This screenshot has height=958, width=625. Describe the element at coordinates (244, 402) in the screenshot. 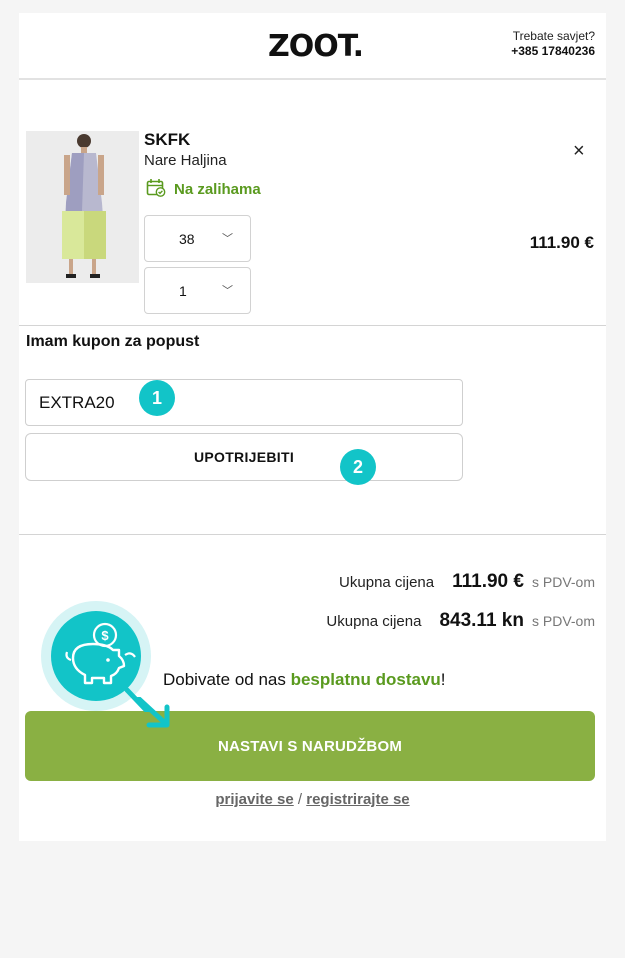

I see `coupon-input` at that location.